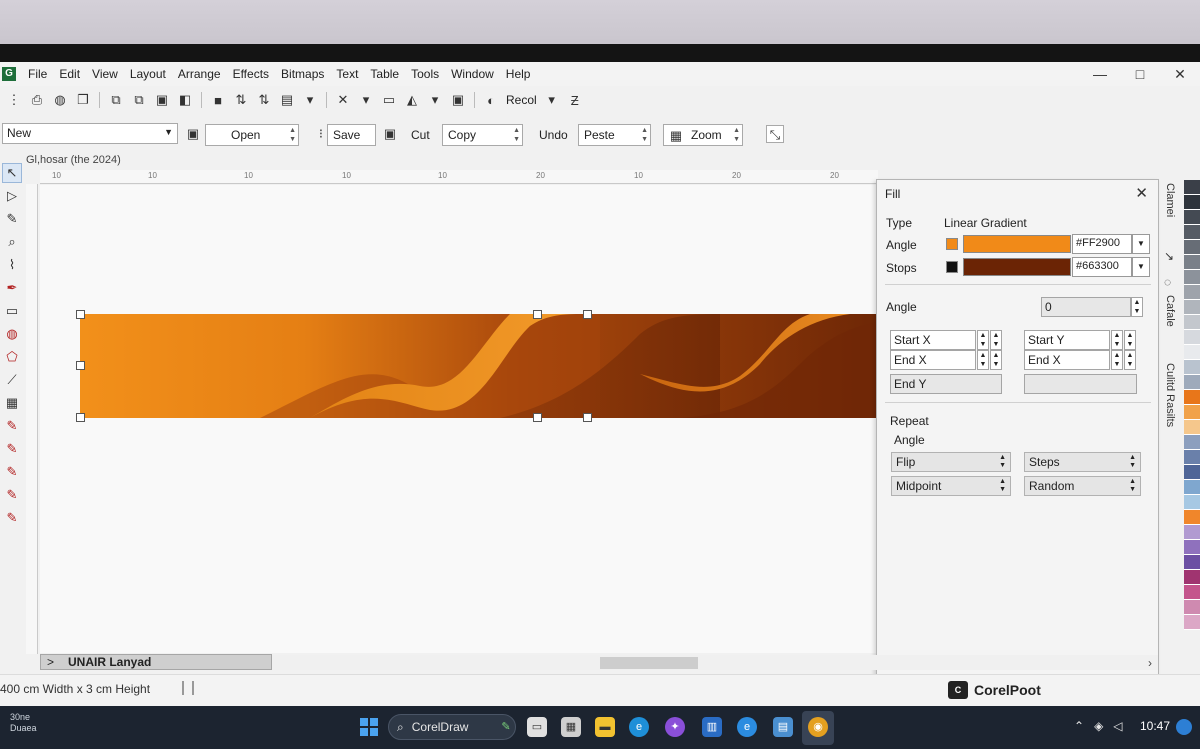 This screenshot has height=749, width=1200. Describe the element at coordinates (384, 74) in the screenshot. I see `menu-table: Table` at that location.